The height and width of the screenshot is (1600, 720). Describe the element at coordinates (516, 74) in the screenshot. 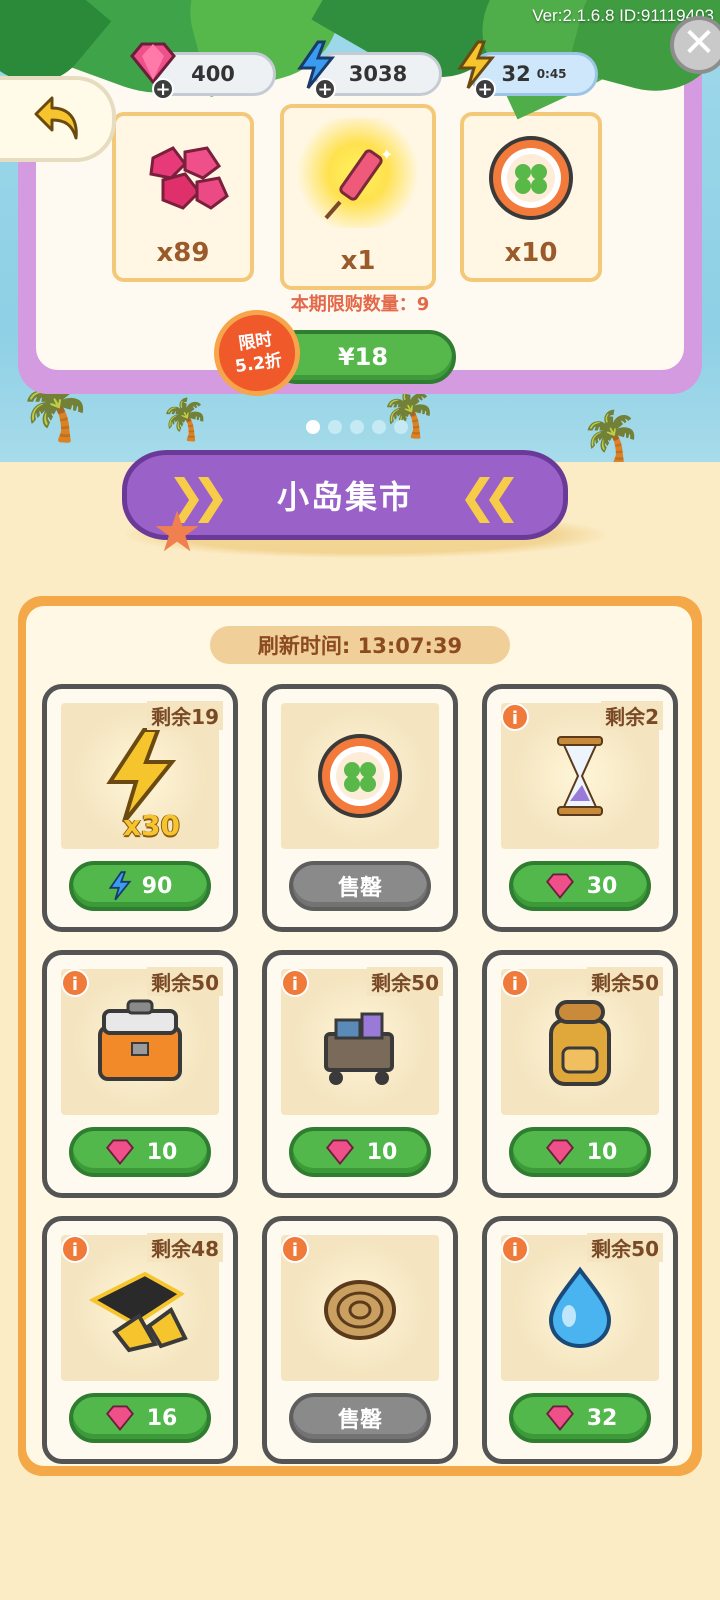

I see `stamina-count: 32` at that location.